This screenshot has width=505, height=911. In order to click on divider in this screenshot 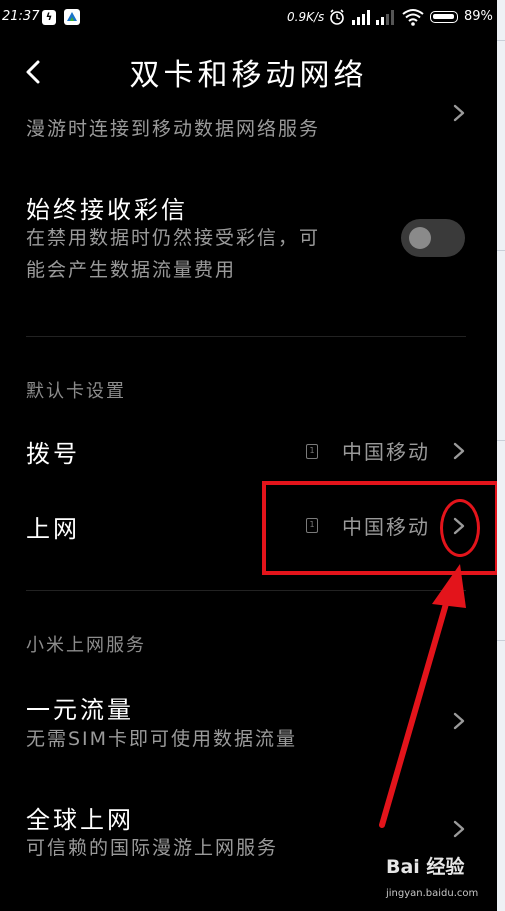, I will do `click(246, 336)`.